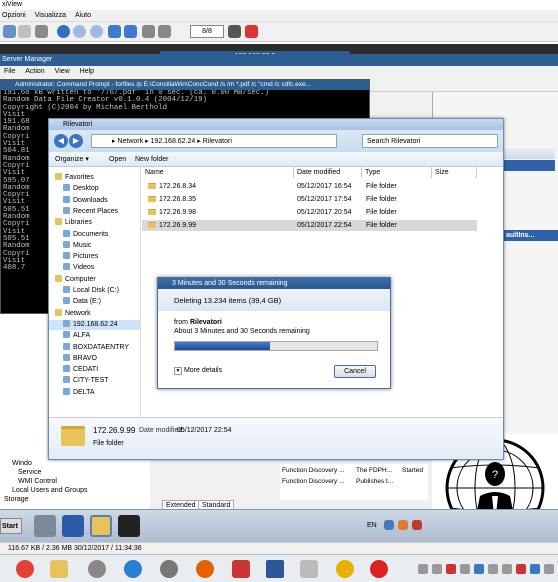 This screenshot has height=582, width=558. I want to click on first-page-icon, so click(148, 31).